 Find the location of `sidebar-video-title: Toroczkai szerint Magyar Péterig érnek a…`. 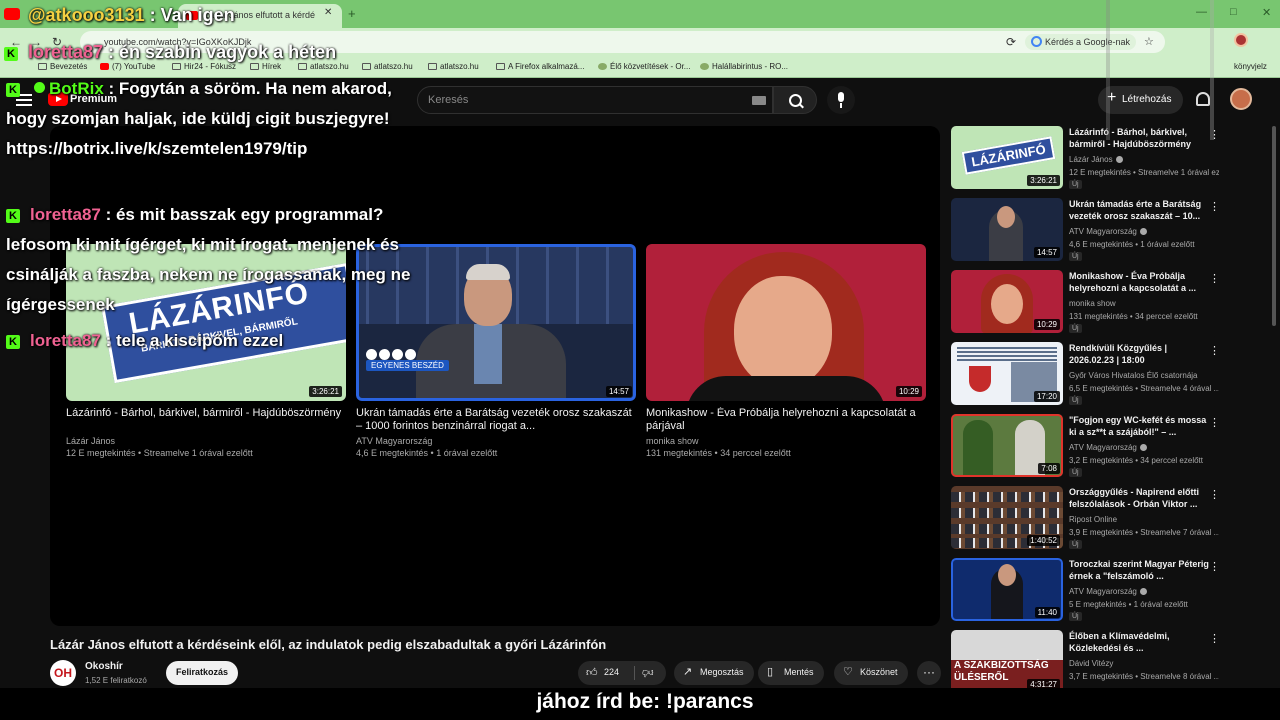

sidebar-video-title: Toroczkai szerint Magyar Péterig érnek a… is located at coordinates (1139, 570).